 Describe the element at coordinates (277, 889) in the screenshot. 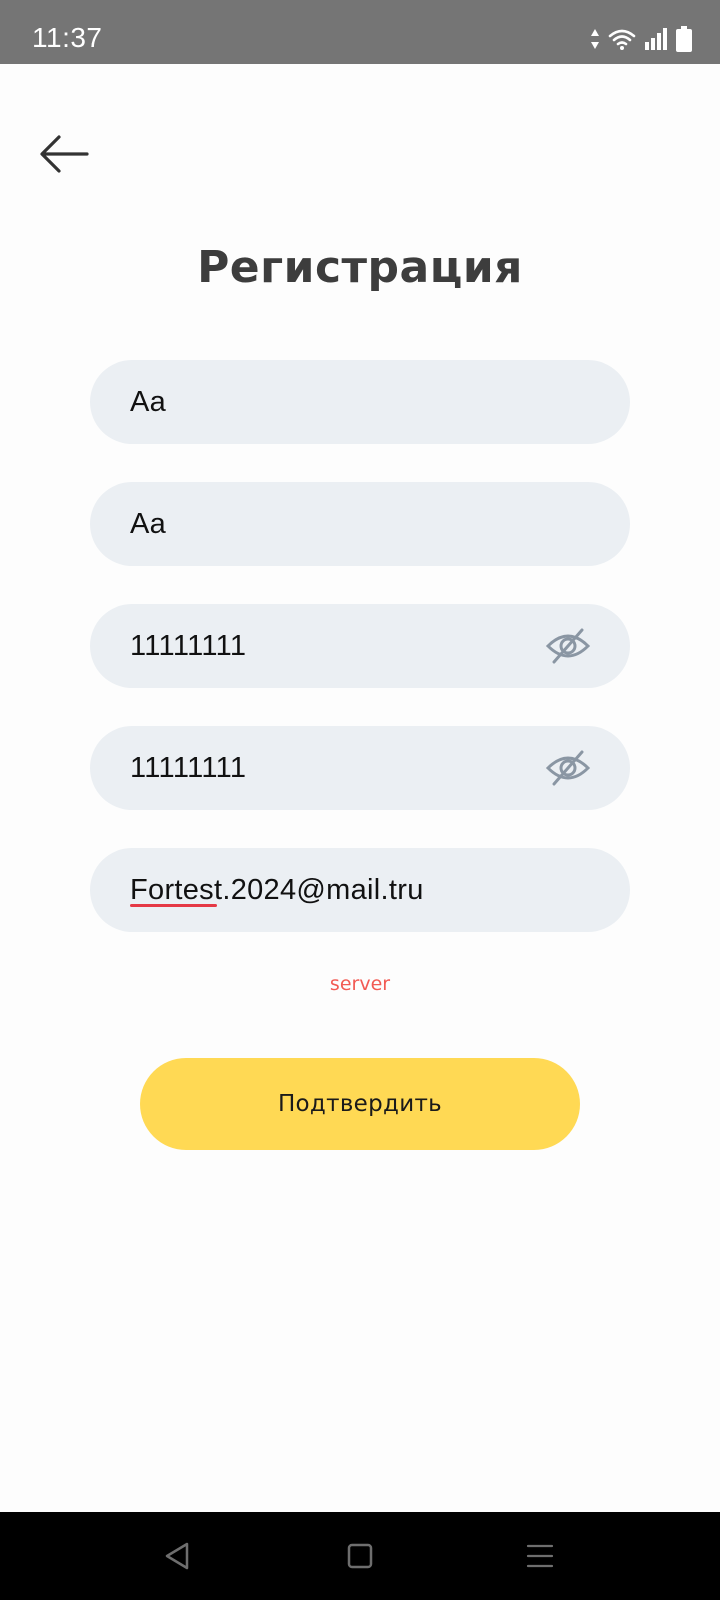

I see `email-value: Fortest.2024@mail.tru` at that location.